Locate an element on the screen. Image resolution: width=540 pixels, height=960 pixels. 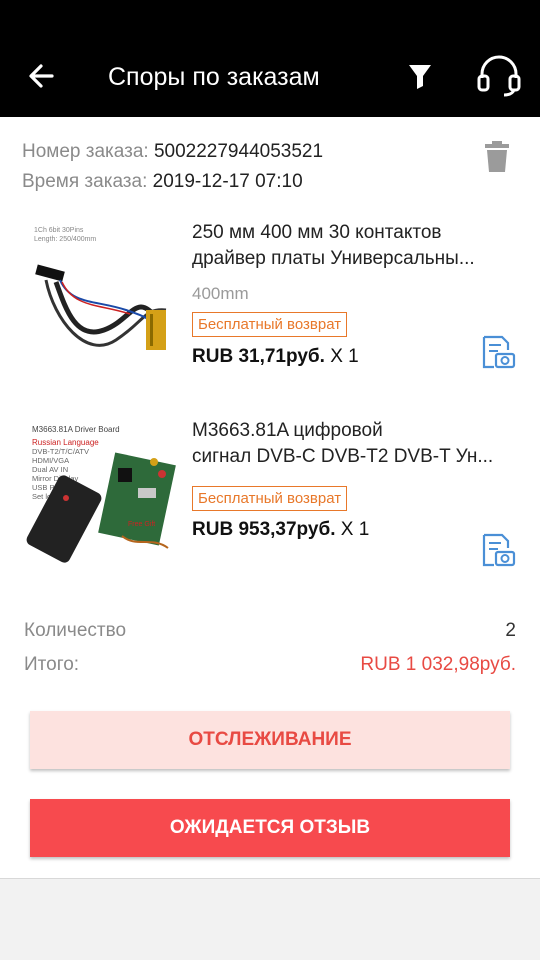
thumb-caption: Free Gift is located at coordinates (141, 524).